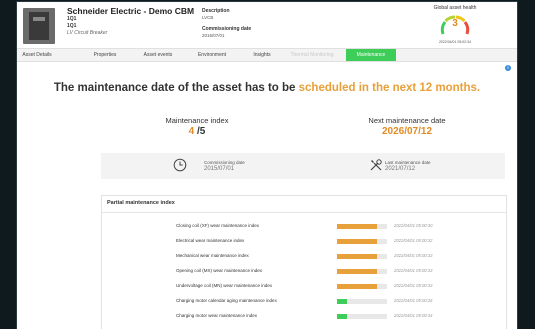 This screenshot has width=535, height=329. Describe the element at coordinates (408, 162) in the screenshot. I see `last-maintenance-label: Last maintenance date` at that location.